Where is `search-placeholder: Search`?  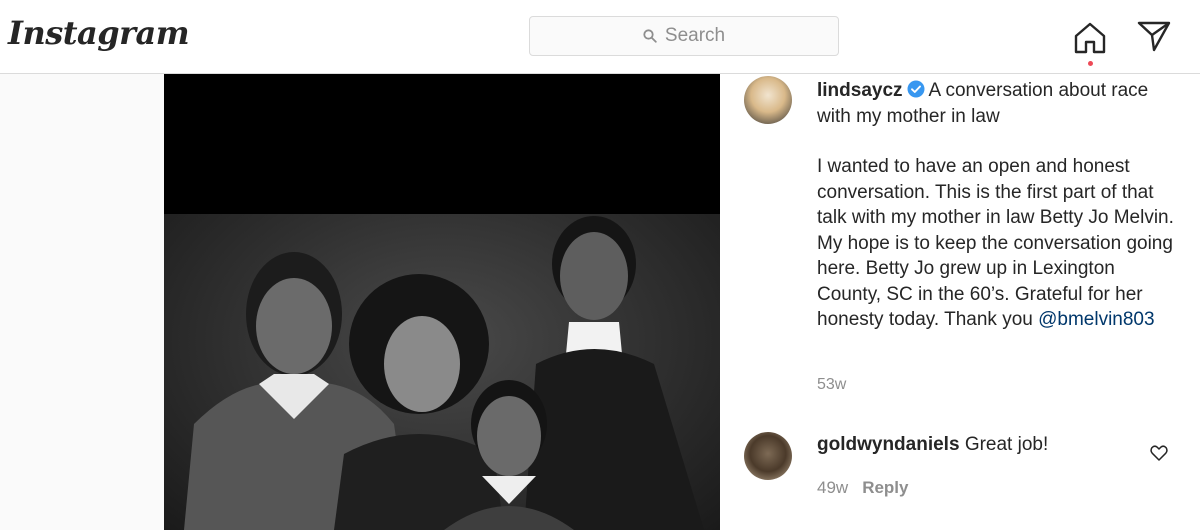
search-placeholder: Search is located at coordinates (695, 35).